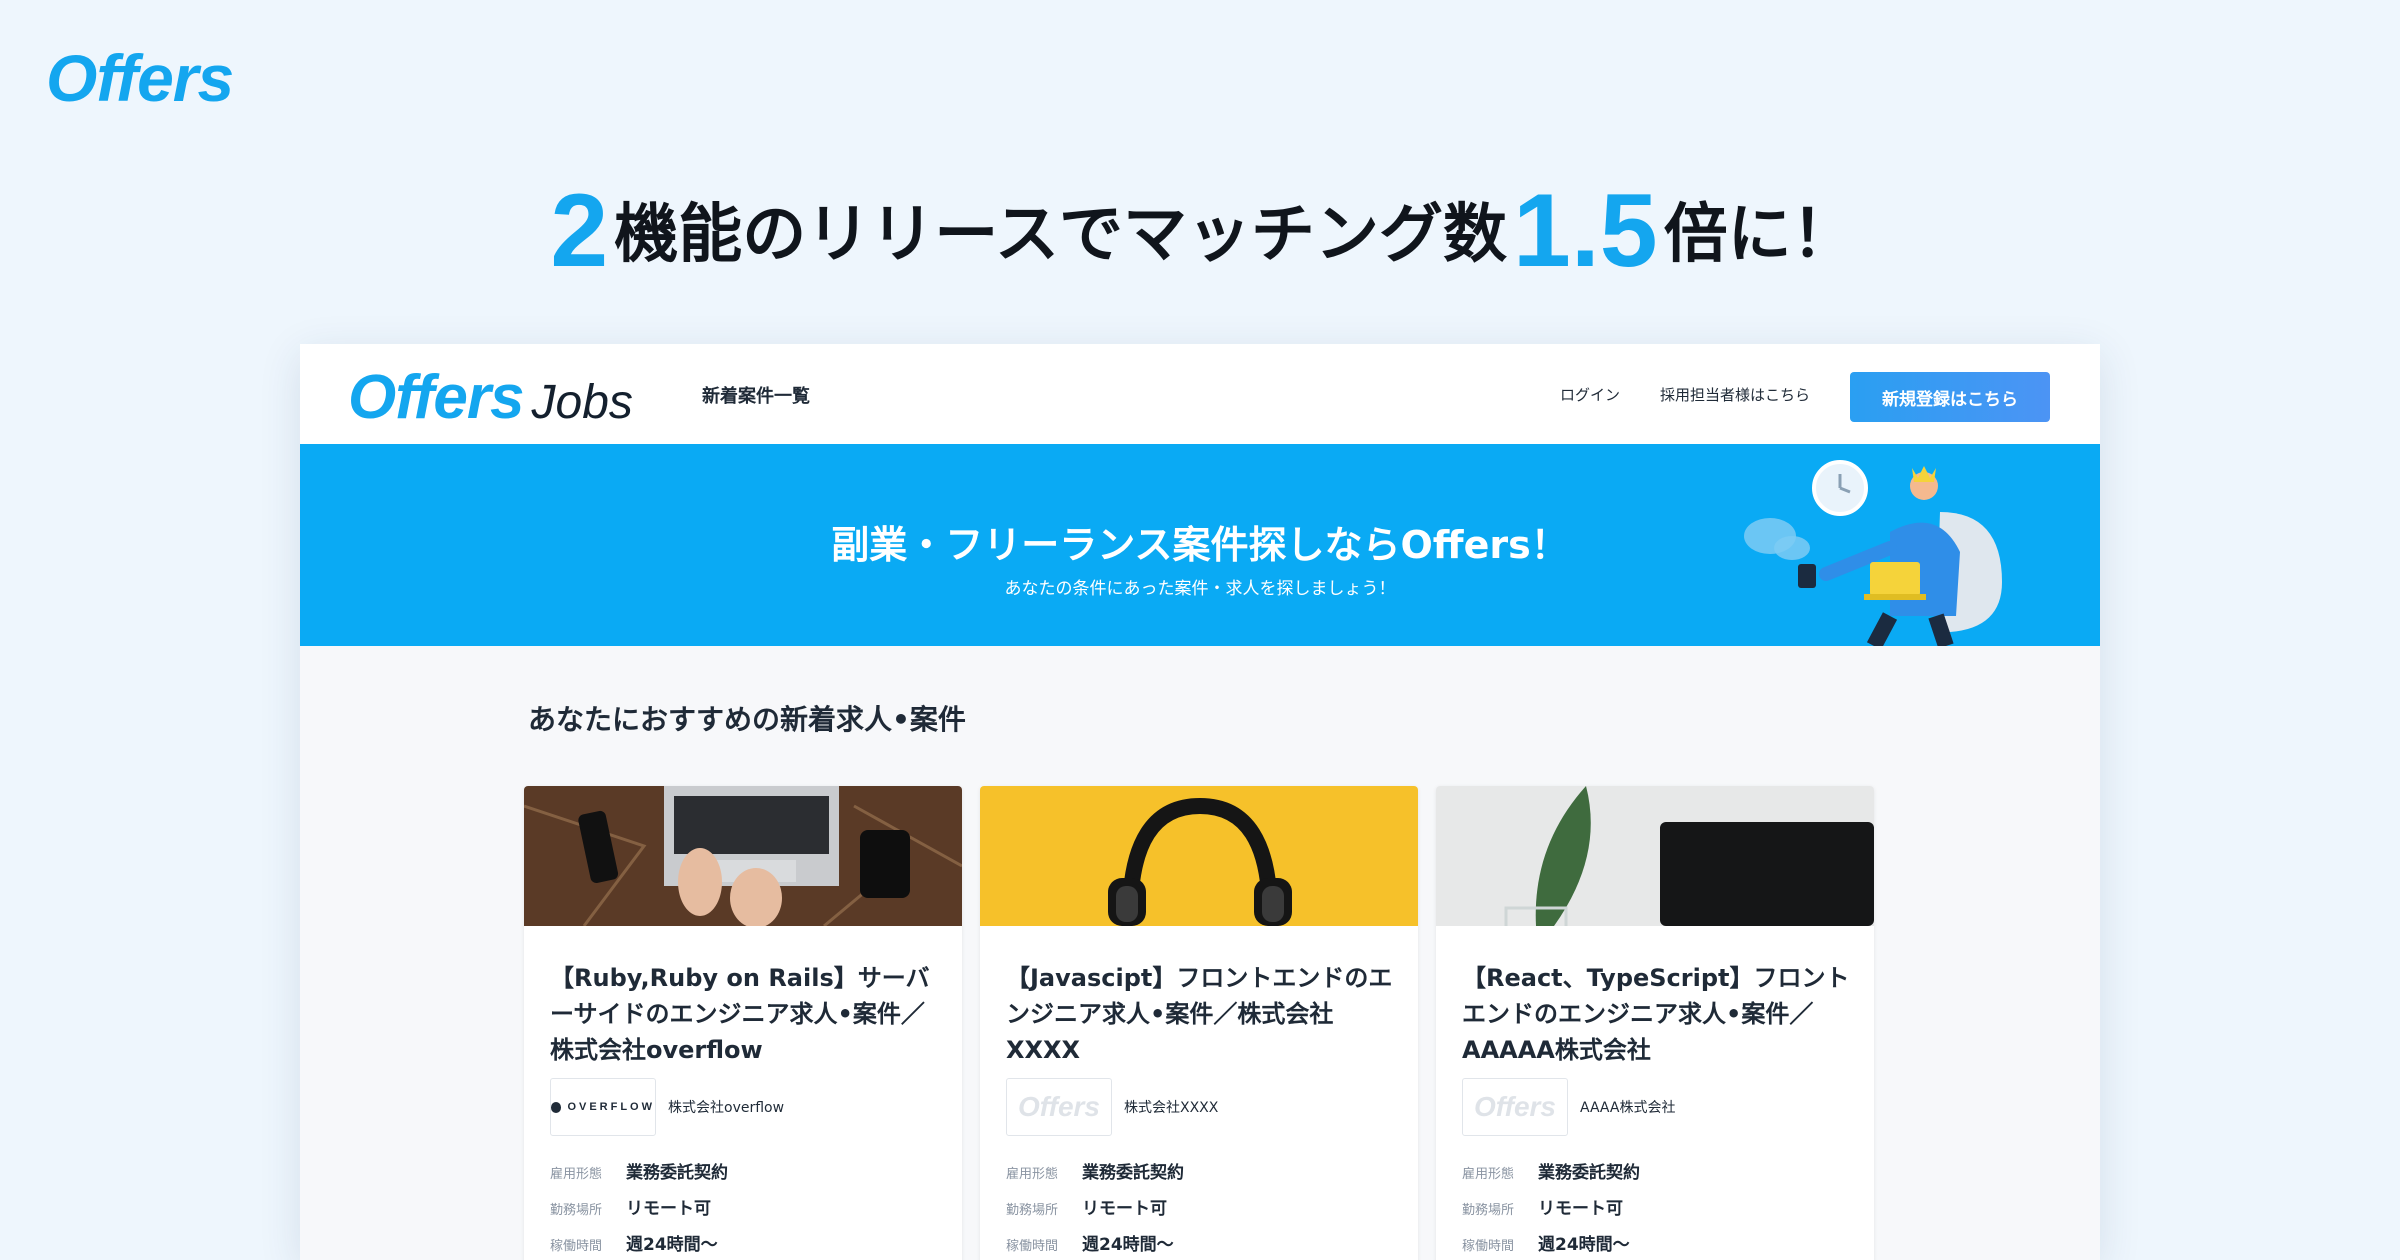  What do you see at coordinates (582, 402) in the screenshot?
I see `offers-jobs-logo-jobs: Jobs` at bounding box center [582, 402].